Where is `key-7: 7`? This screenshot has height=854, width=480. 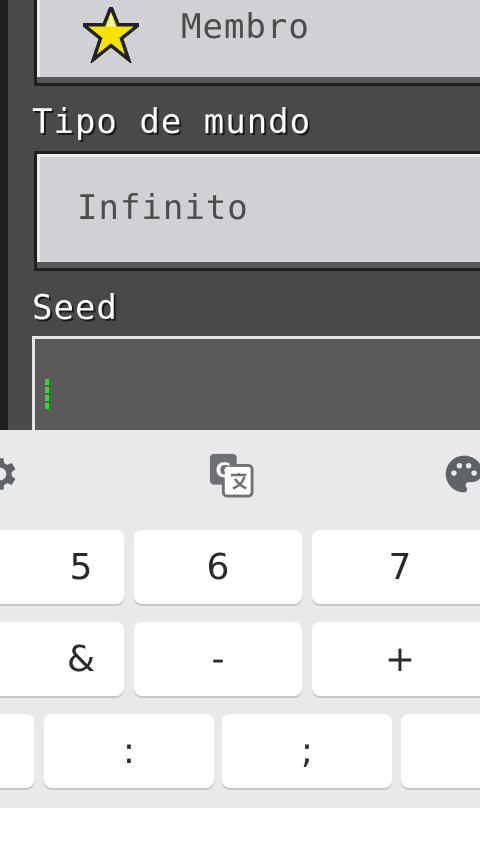 key-7: 7 is located at coordinates (396, 567).